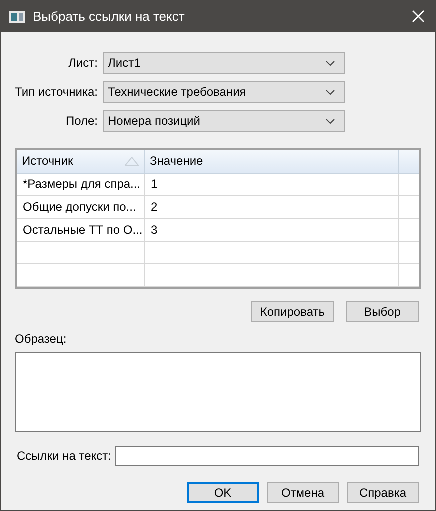 The height and width of the screenshot is (511, 436). What do you see at coordinates (41, 339) in the screenshot?
I see `sample-label: Образец:` at bounding box center [41, 339].